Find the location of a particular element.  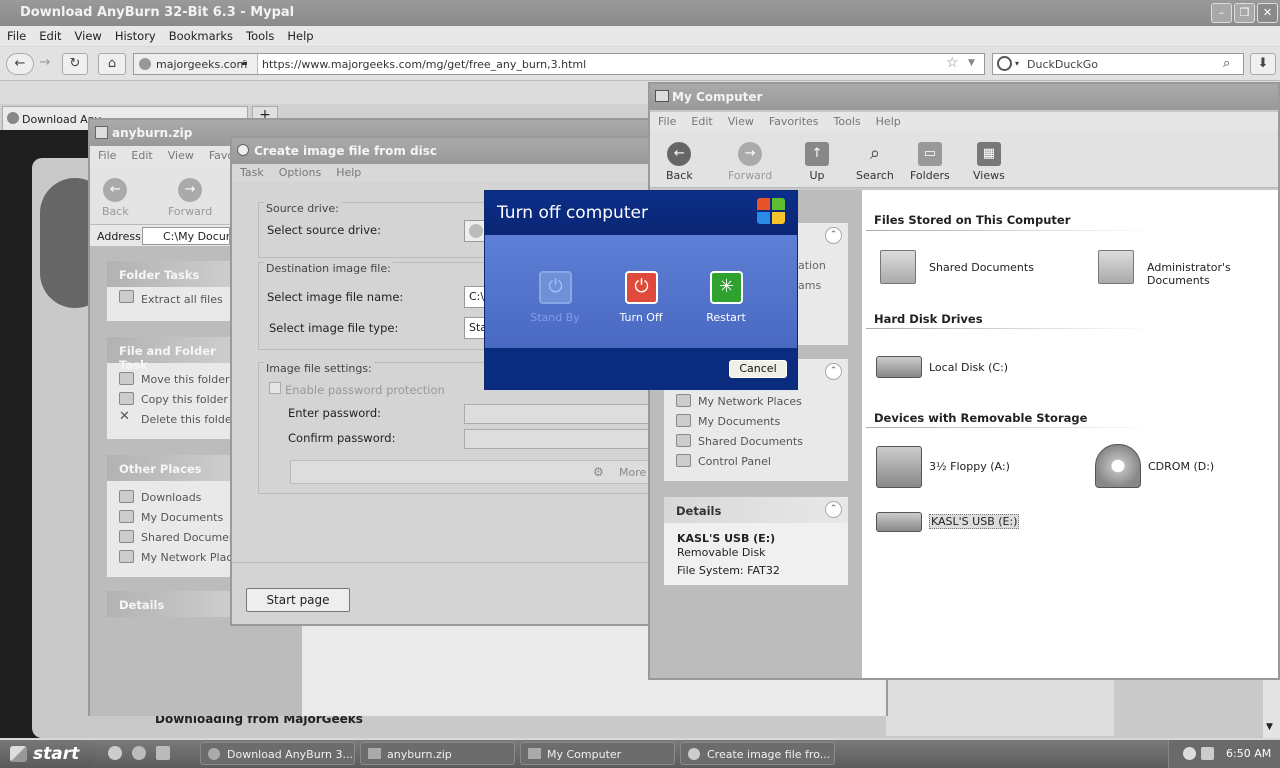

close-button: ✕ is located at coordinates (1267, 13).